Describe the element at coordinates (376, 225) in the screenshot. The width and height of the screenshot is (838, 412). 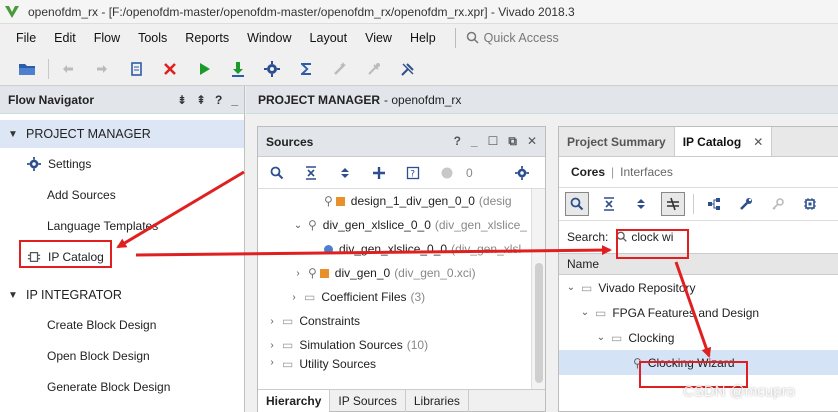
I see `tree-row-label: div_gen_xlslice_0_0` at that location.